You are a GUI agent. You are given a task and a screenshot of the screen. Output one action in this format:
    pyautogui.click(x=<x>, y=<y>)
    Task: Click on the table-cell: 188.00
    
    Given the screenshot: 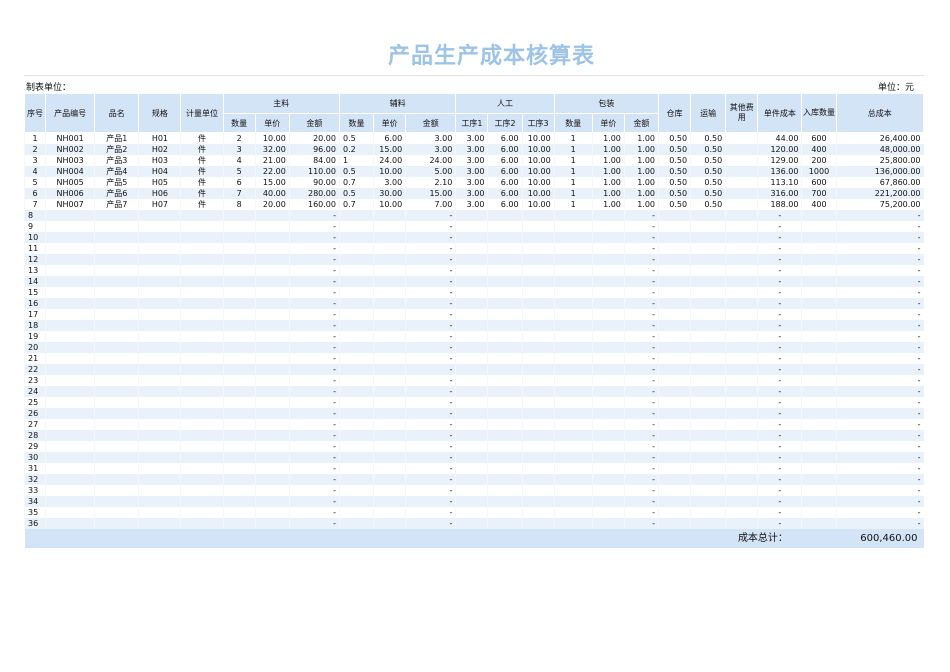 What is the action you would take?
    pyautogui.click(x=780, y=204)
    